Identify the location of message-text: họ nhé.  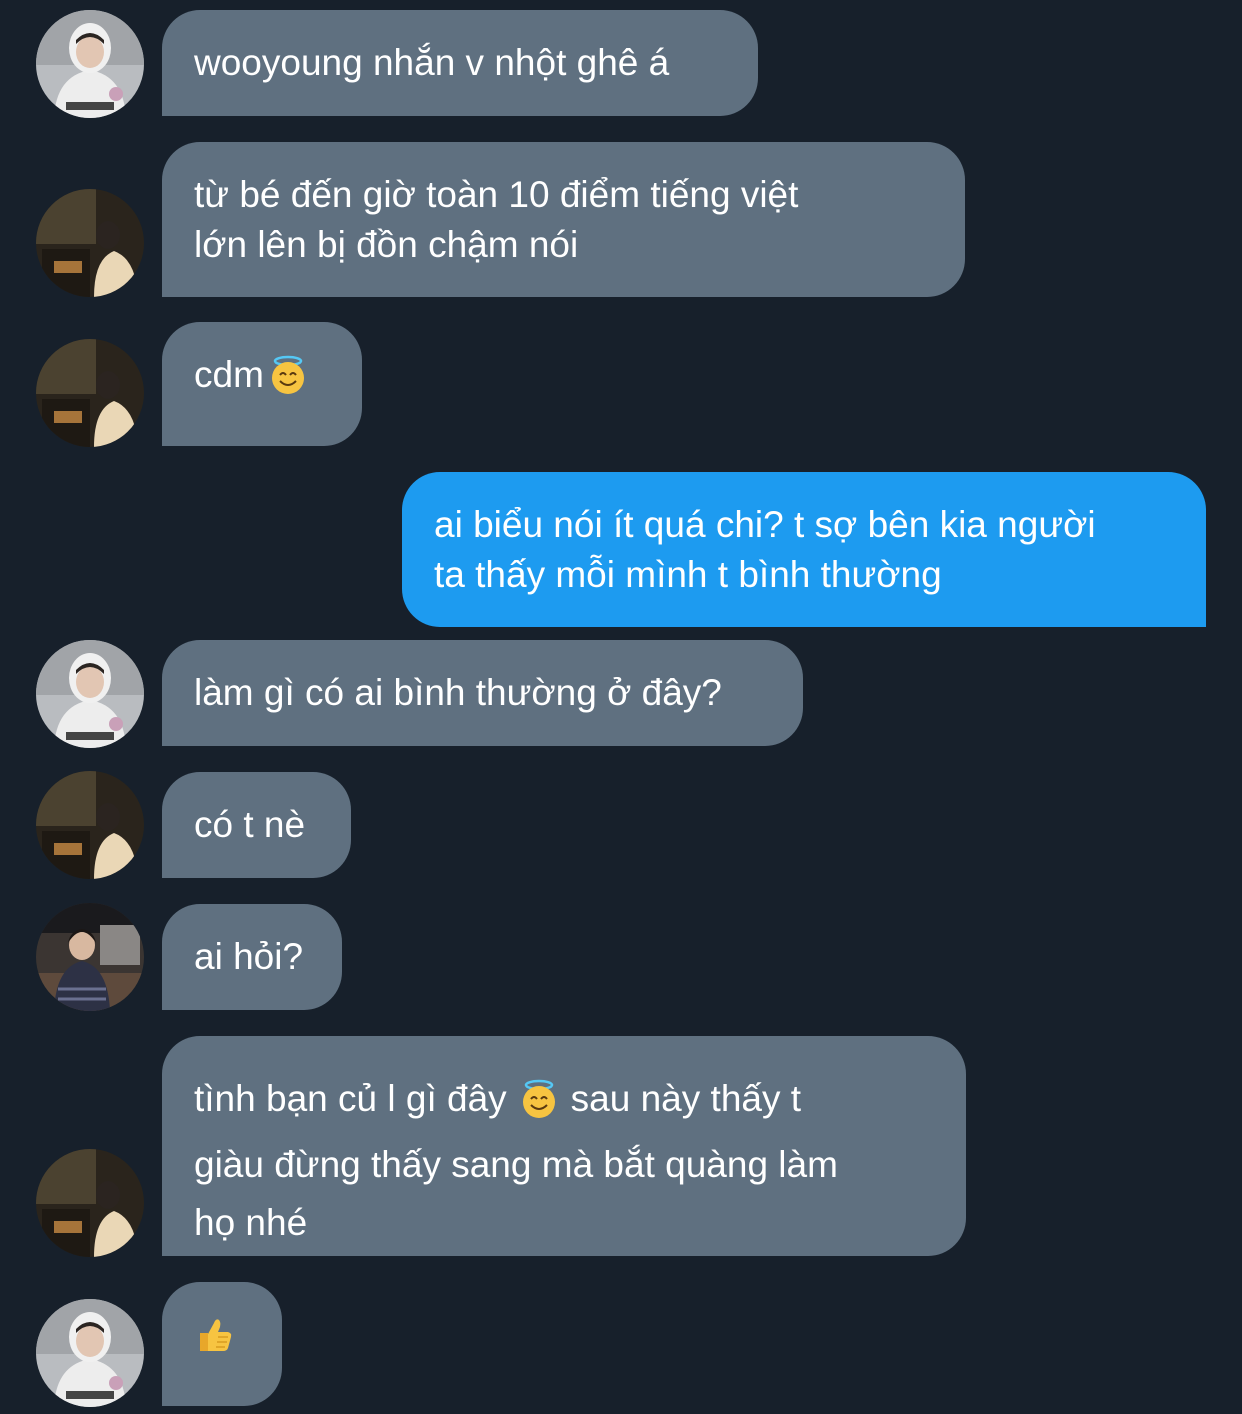
(251, 1222).